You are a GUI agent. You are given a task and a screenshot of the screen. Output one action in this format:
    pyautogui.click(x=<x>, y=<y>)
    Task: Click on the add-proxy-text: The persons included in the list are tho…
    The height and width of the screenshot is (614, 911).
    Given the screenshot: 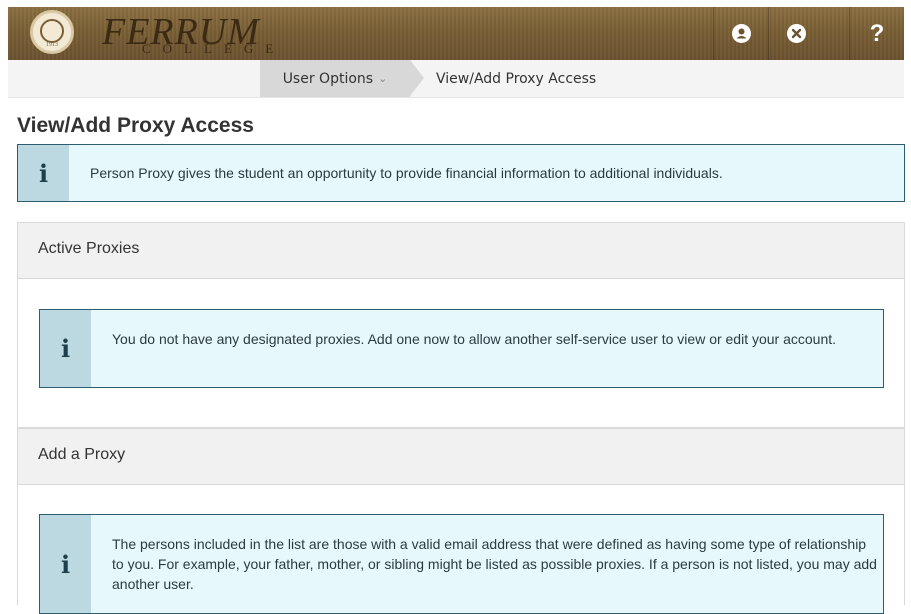 What is the action you would take?
    pyautogui.click(x=494, y=564)
    